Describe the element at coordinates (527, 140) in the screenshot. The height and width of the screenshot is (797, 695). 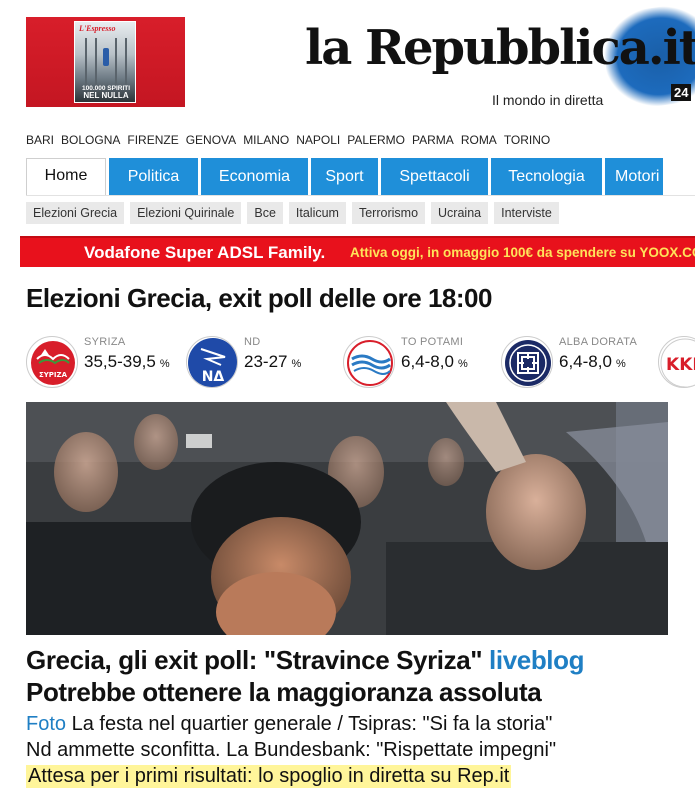
I see `city-link: TORINO` at that location.